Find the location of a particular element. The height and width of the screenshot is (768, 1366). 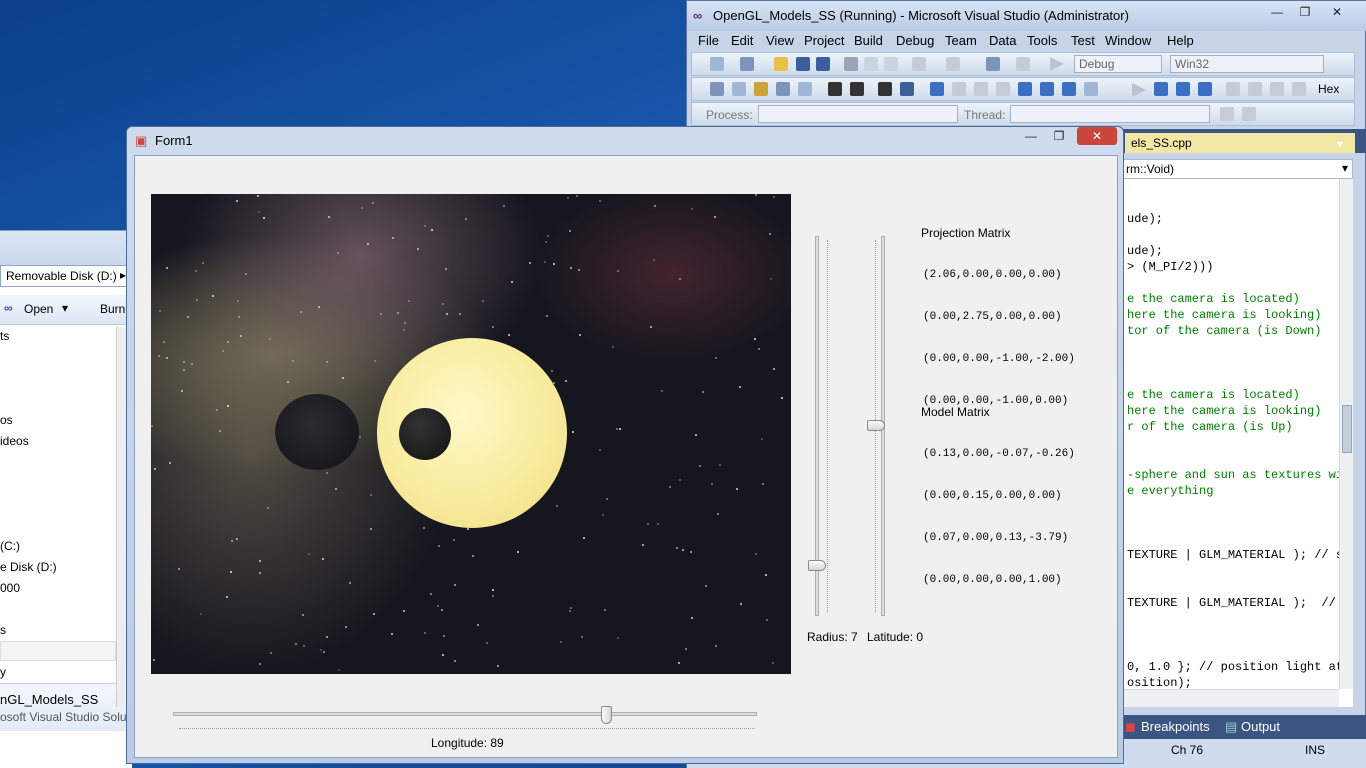

tab-active-document: els_SS.cpp is located at coordinates (1240, 143).